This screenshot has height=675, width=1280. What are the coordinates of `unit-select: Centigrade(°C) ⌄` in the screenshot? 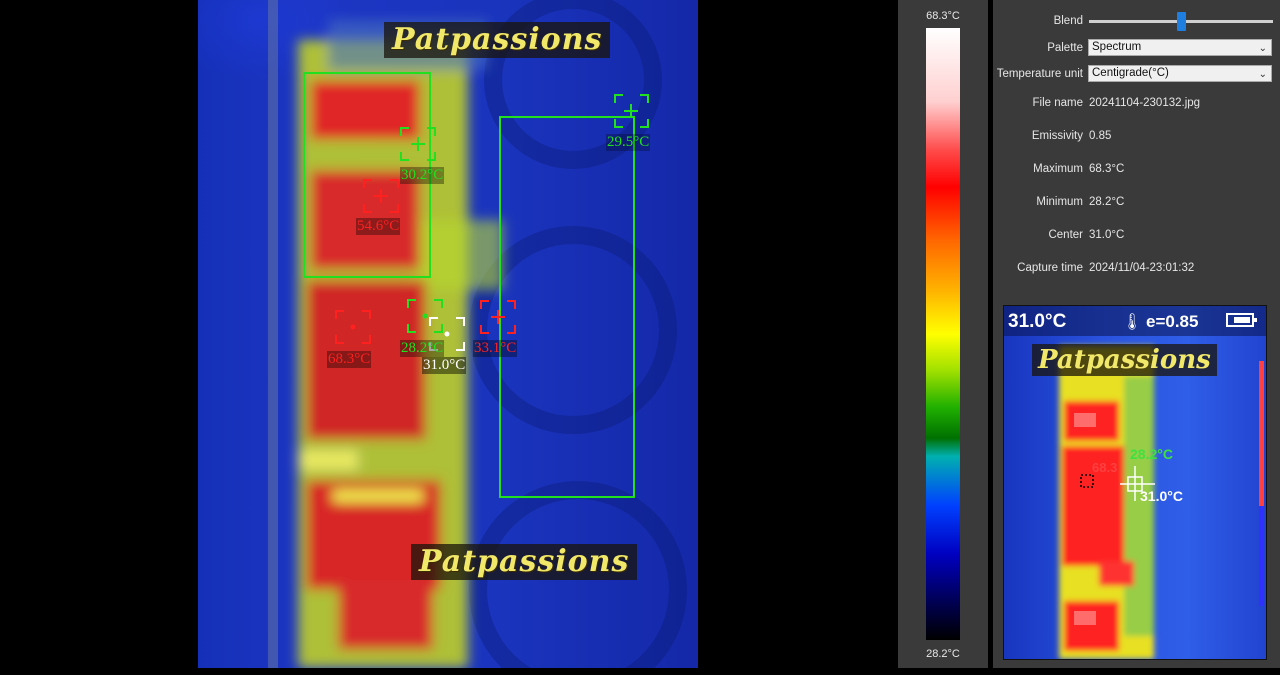 It's located at (1180, 73).